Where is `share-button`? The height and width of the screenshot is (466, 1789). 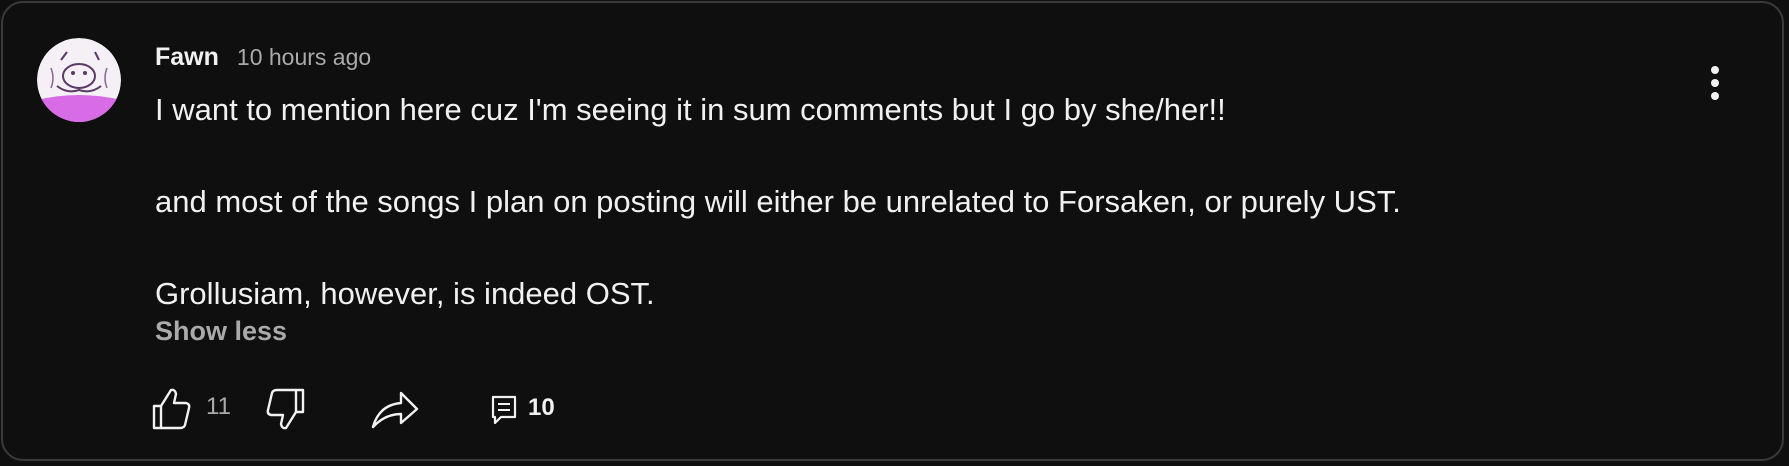 share-button is located at coordinates (395, 409).